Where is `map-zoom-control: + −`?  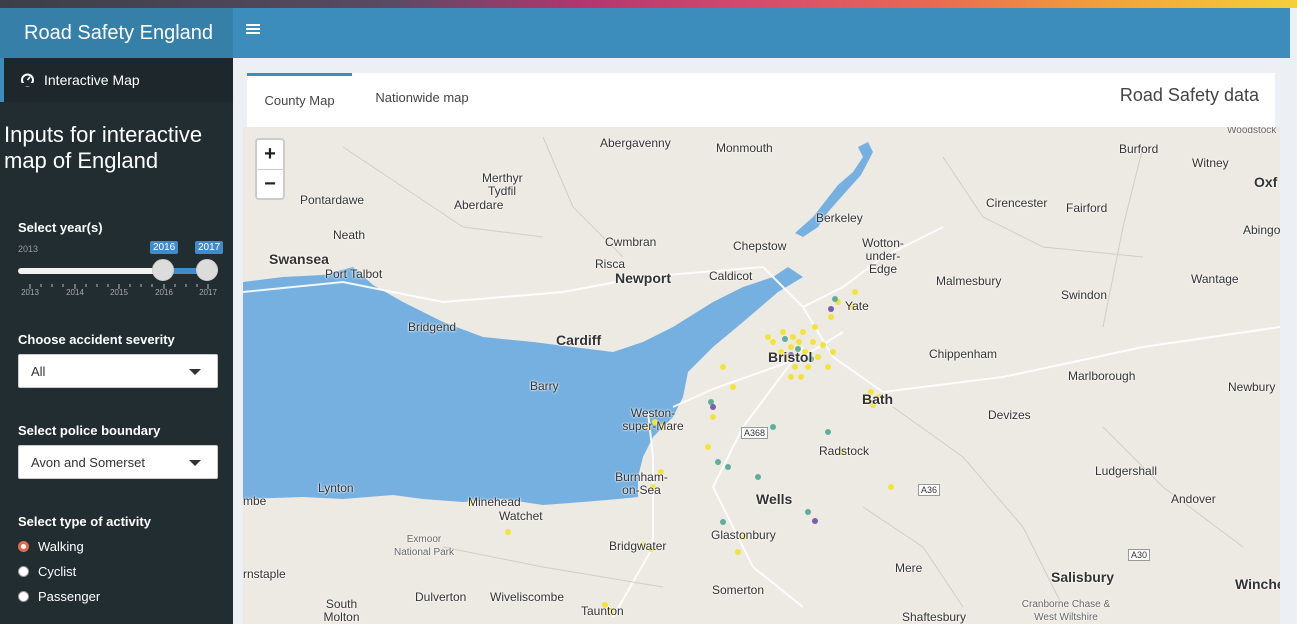 map-zoom-control: + − is located at coordinates (270, 169).